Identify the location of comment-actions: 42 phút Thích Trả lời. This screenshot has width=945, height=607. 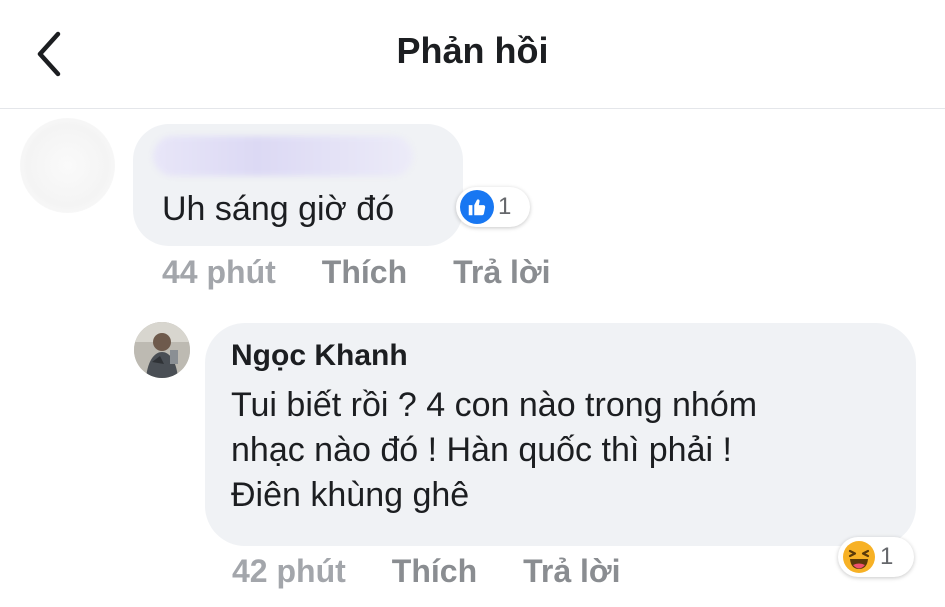
(426, 571).